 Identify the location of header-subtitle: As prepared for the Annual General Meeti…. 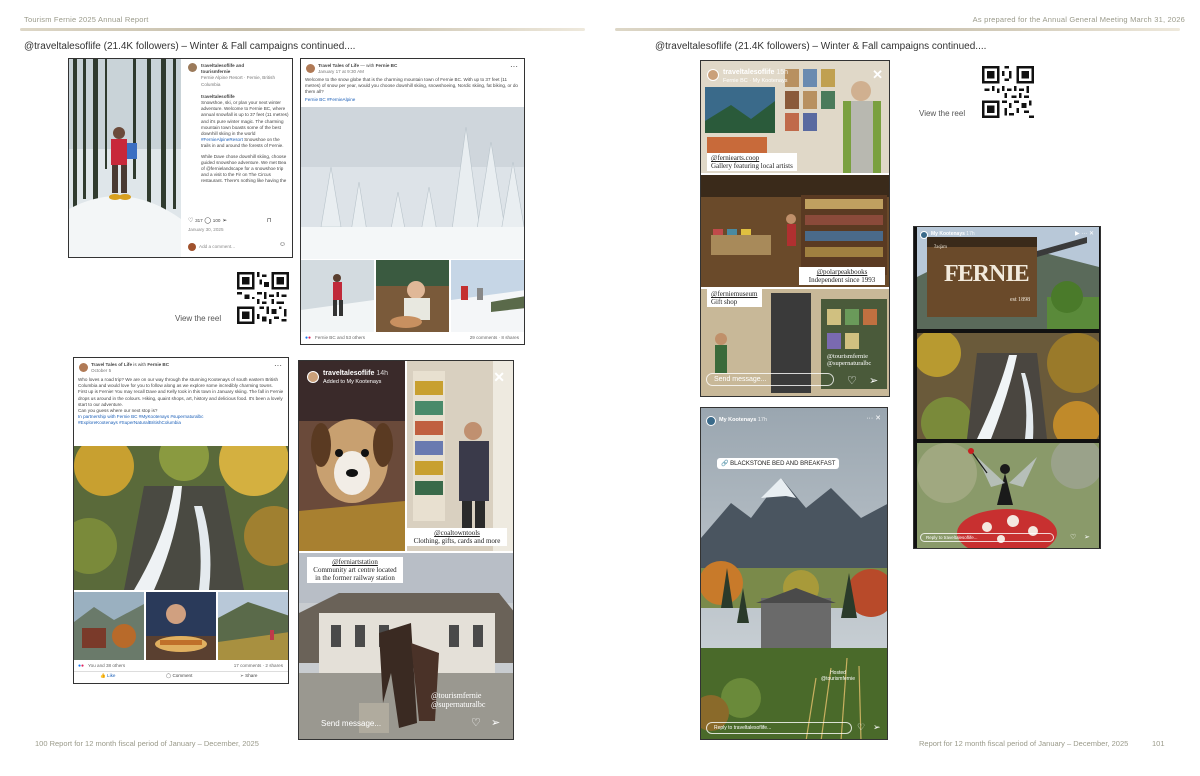
(1078, 19).